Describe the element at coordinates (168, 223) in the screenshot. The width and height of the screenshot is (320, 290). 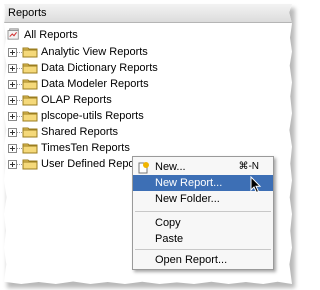
I see `menu-item-label: Copy` at that location.